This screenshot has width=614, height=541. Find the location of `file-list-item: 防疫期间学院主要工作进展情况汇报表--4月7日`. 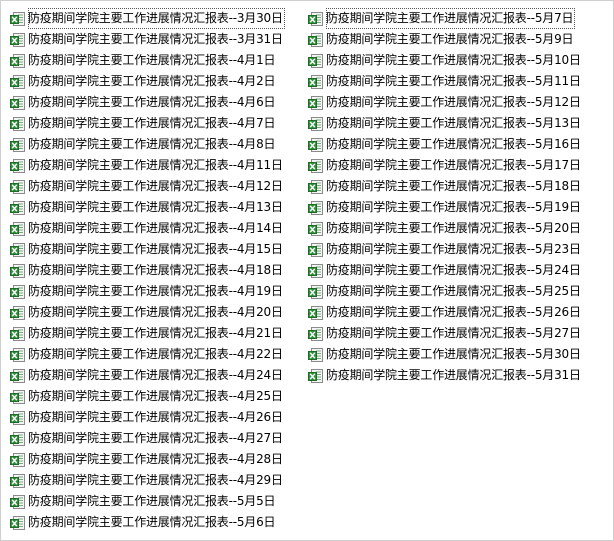

file-list-item: 防疫期间学院主要工作进展情况汇报表--4月7日 is located at coordinates (147, 123).